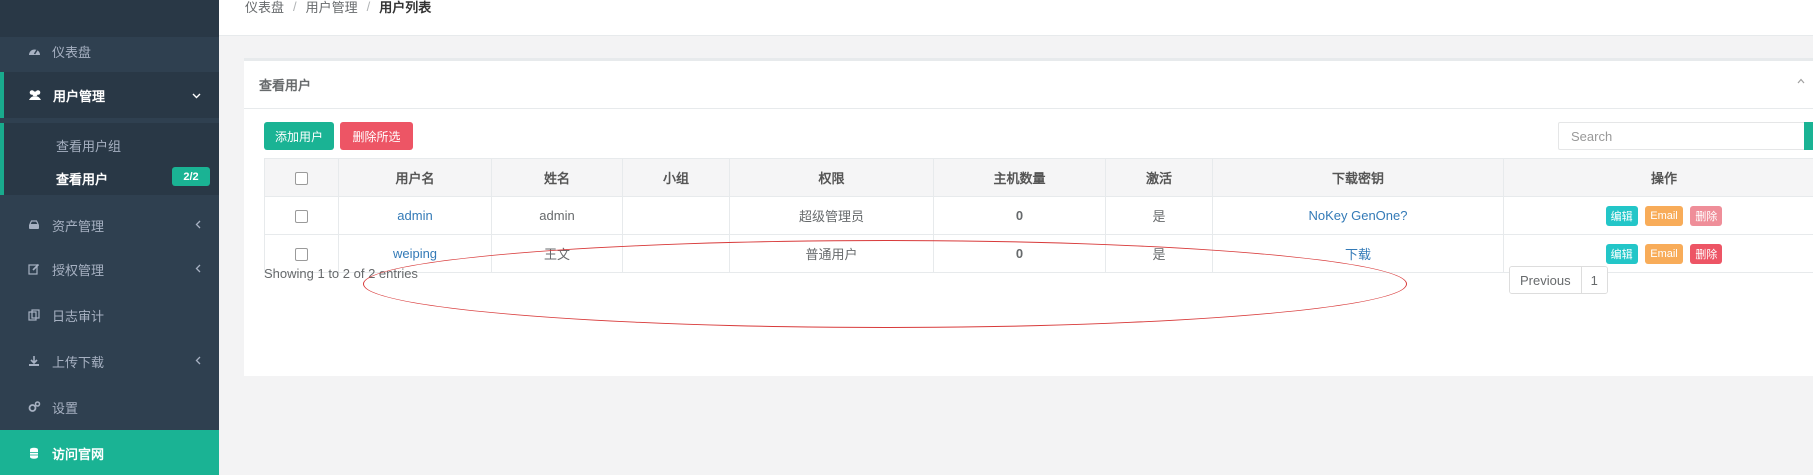  Describe the element at coordinates (78, 454) in the screenshot. I see `sidebar-item-label: 访问官网` at that location.